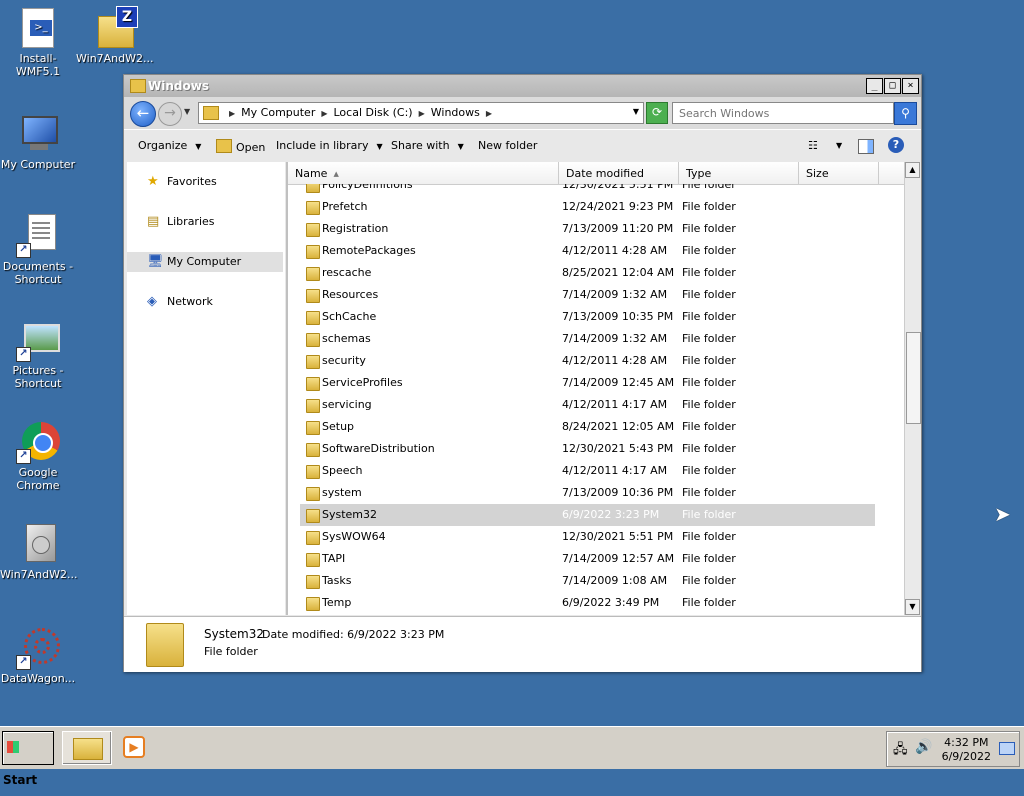 Image resolution: width=1024 pixels, height=796 pixels. What do you see at coordinates (619, 173) in the screenshot?
I see `column-header-date-modified: Date modified` at bounding box center [619, 173].